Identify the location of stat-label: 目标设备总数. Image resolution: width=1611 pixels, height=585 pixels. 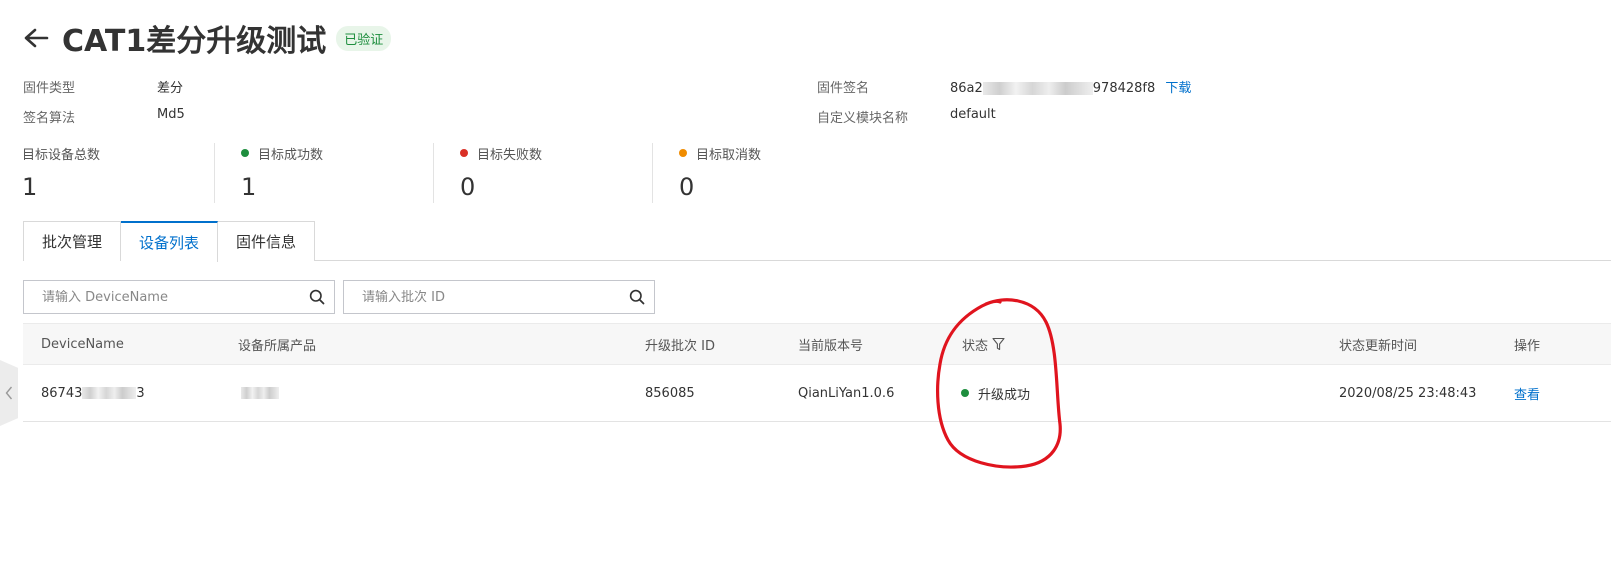
(61, 155).